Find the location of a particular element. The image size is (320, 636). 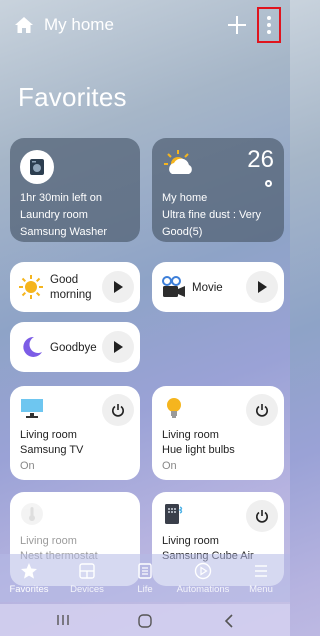

weather-info: My home Ultra fine dust : Very Good(5) is located at coordinates (211, 215).